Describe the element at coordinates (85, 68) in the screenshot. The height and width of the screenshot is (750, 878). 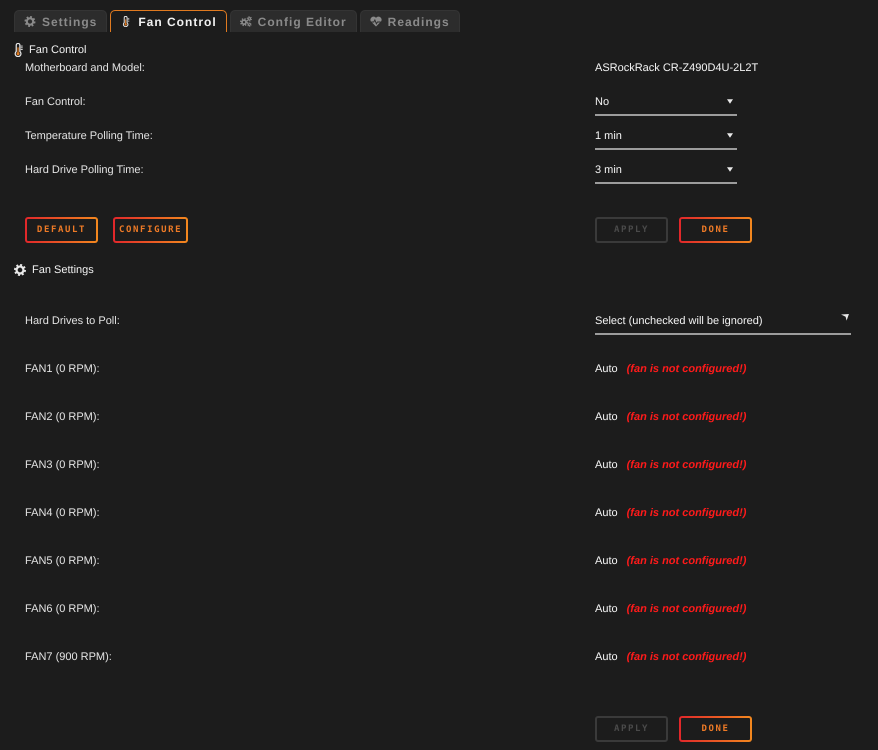
I see `field-label: Motherboard and Model:` at that location.